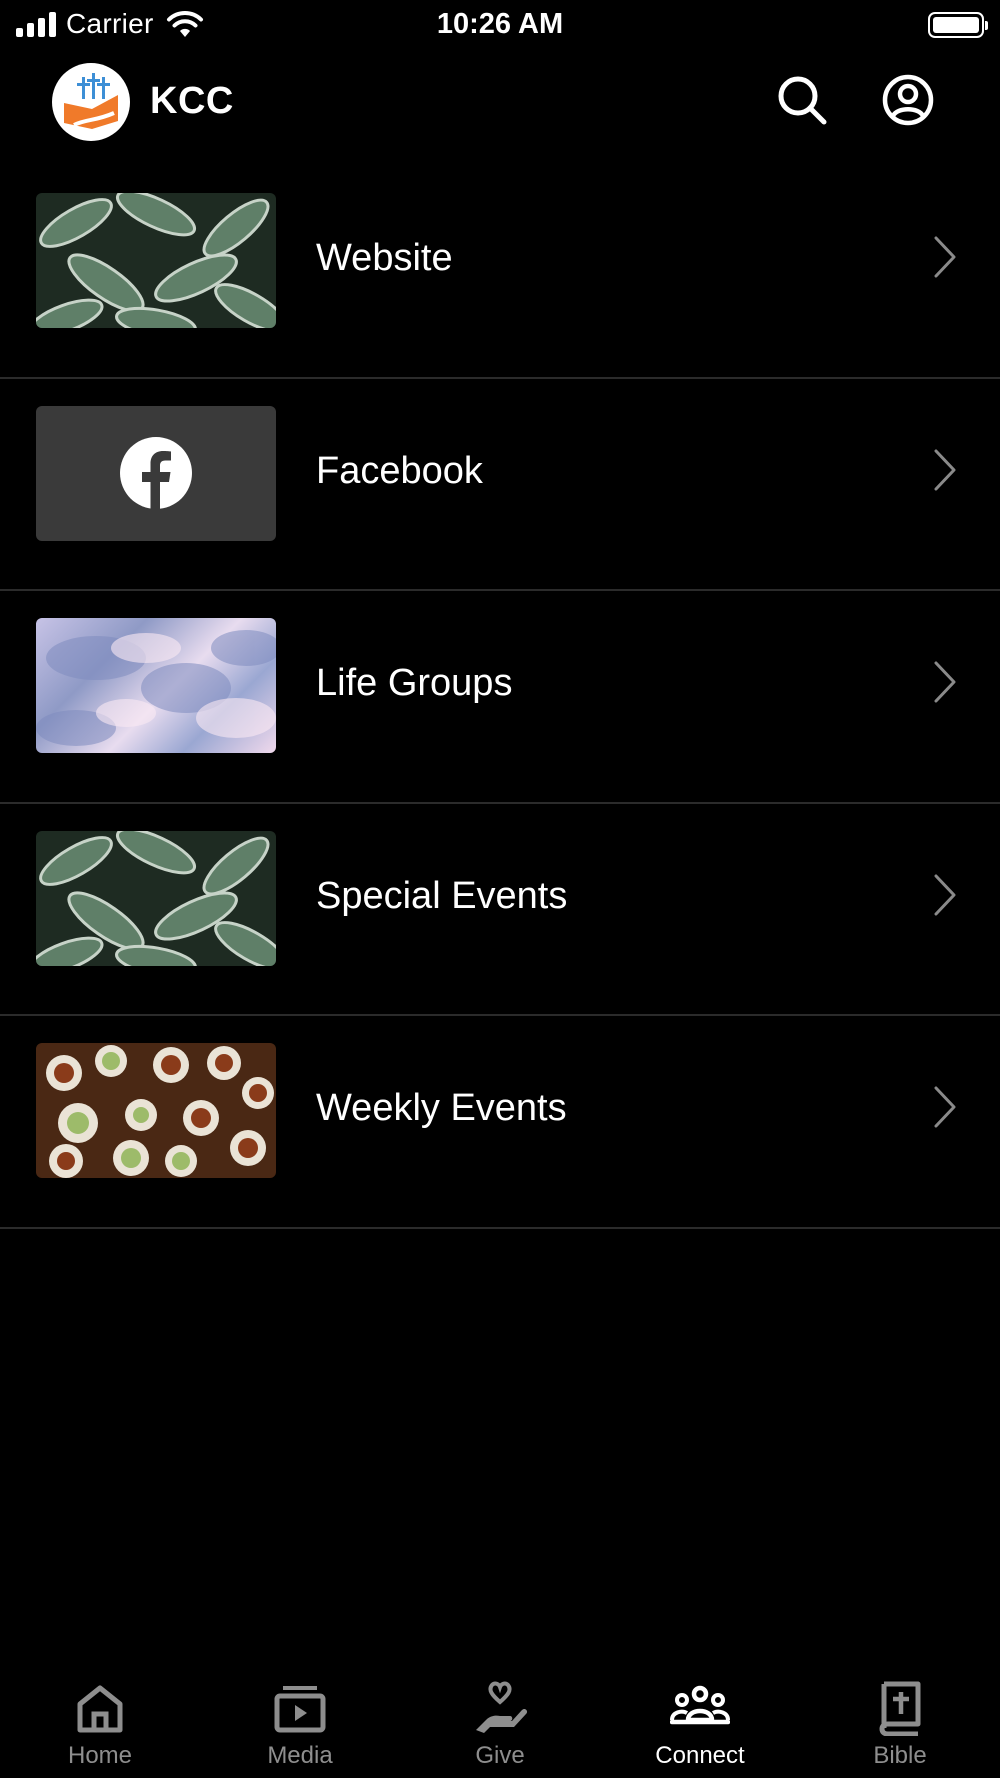  I want to click on list-item-label: Weekly Events, so click(441, 1108).